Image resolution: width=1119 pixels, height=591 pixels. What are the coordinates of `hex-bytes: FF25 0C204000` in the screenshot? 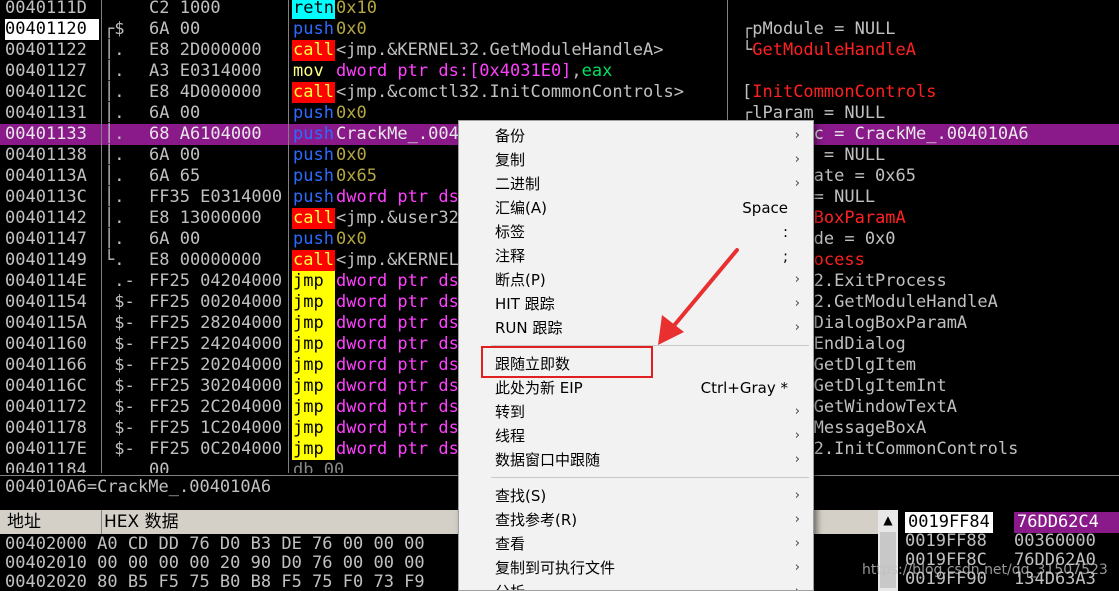 It's located at (216, 449).